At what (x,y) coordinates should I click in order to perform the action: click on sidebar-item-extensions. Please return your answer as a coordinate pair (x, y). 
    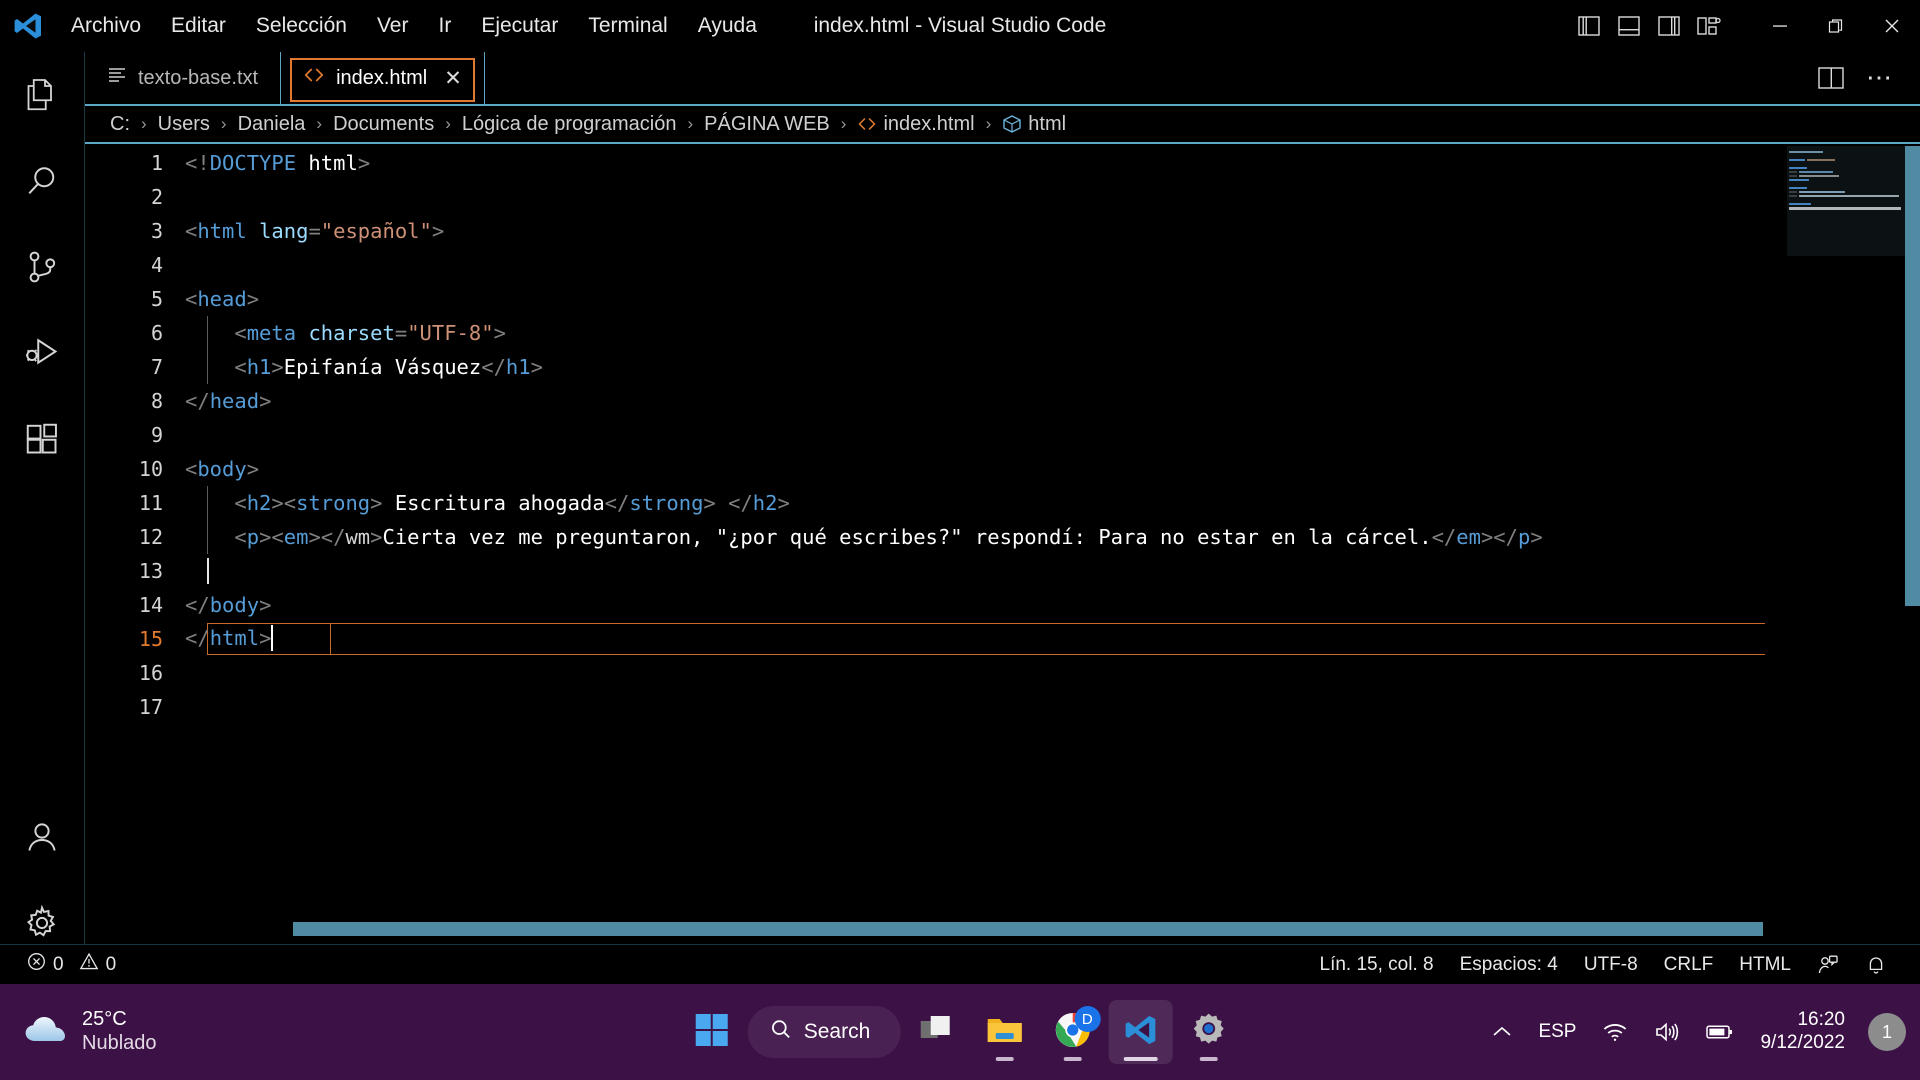
    Looking at the image, I should click on (42, 439).